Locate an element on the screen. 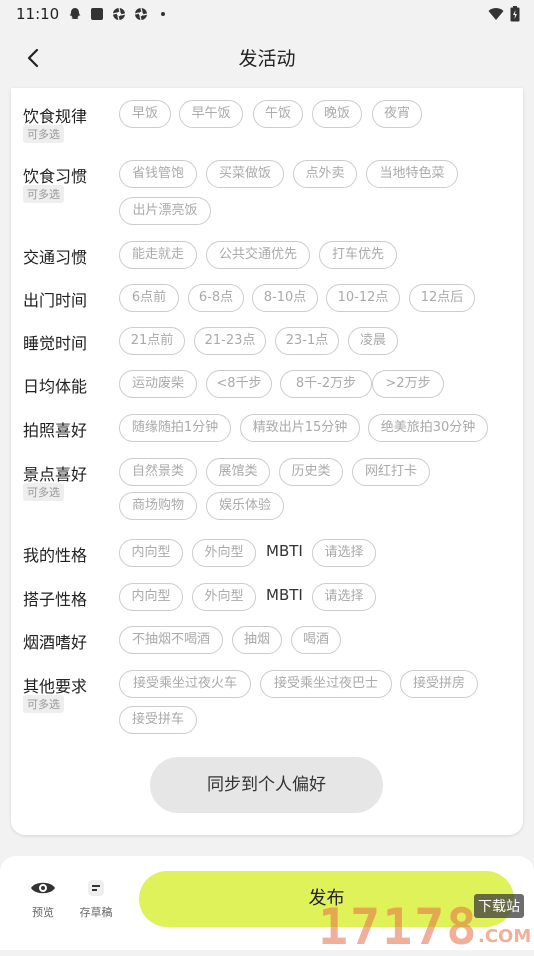 The height and width of the screenshot is (956, 534). option-chip: 点外卖 is located at coordinates (325, 174).